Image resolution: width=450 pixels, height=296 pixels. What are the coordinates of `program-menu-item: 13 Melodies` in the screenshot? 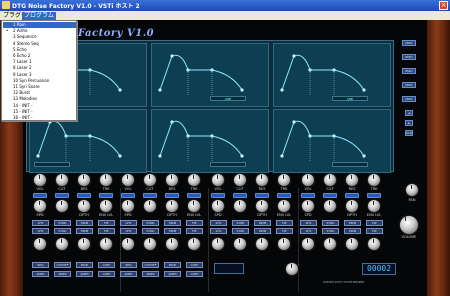 It's located at (39, 99).